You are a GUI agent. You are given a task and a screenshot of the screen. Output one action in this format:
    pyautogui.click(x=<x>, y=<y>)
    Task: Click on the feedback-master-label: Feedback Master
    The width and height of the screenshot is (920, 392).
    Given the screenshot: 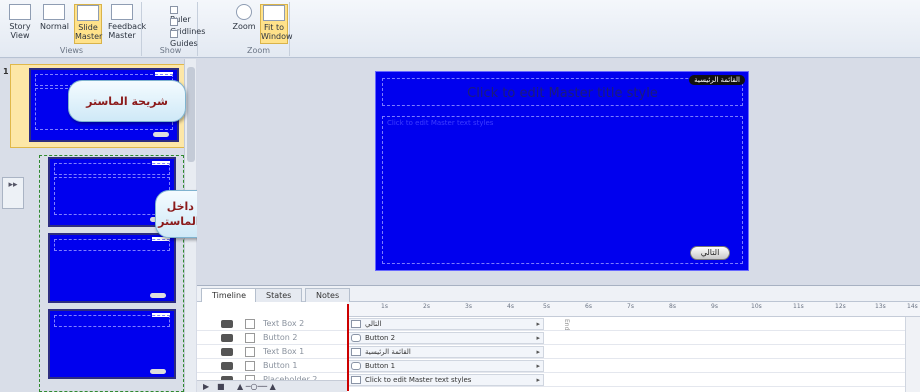 What is the action you would take?
    pyautogui.click(x=127, y=31)
    